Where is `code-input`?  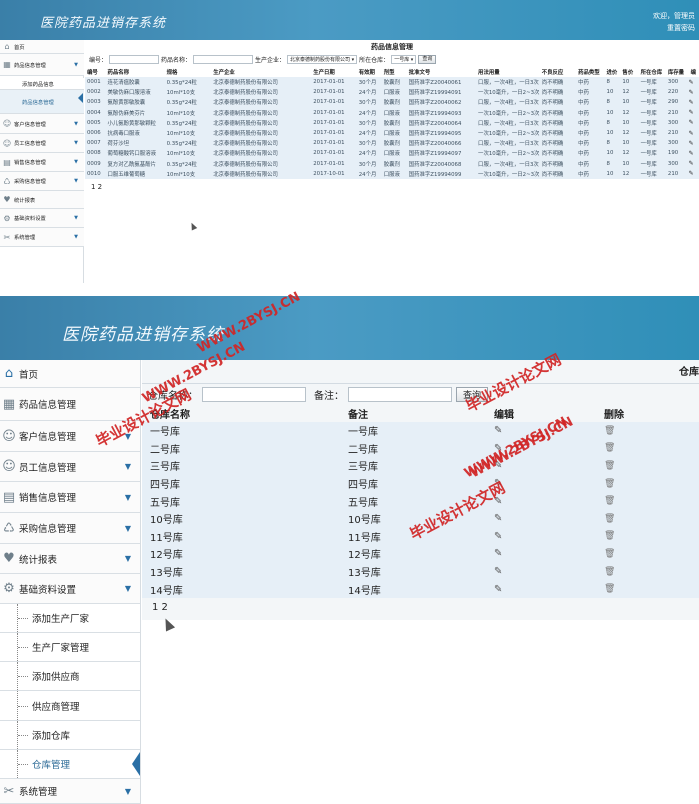
code-input is located at coordinates (134, 59).